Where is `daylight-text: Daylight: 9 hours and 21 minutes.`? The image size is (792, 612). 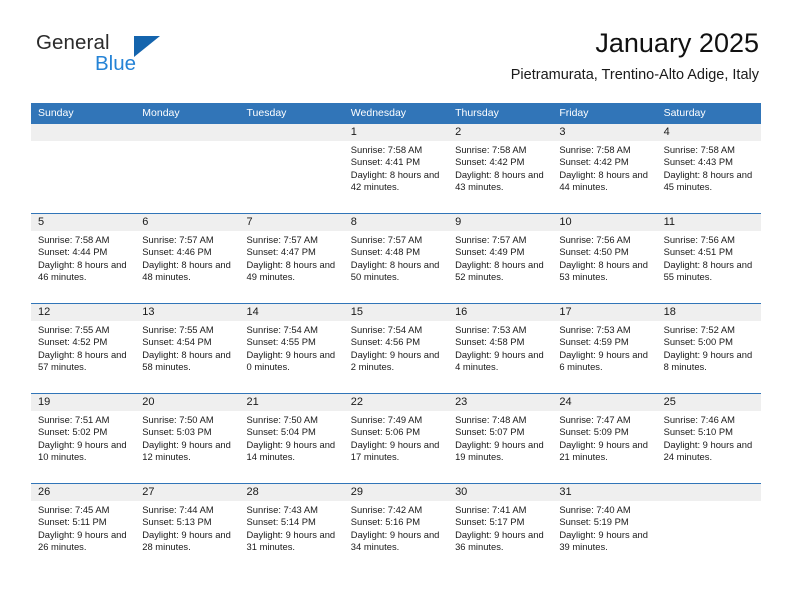 daylight-text: Daylight: 9 hours and 21 minutes. is located at coordinates (603, 450).